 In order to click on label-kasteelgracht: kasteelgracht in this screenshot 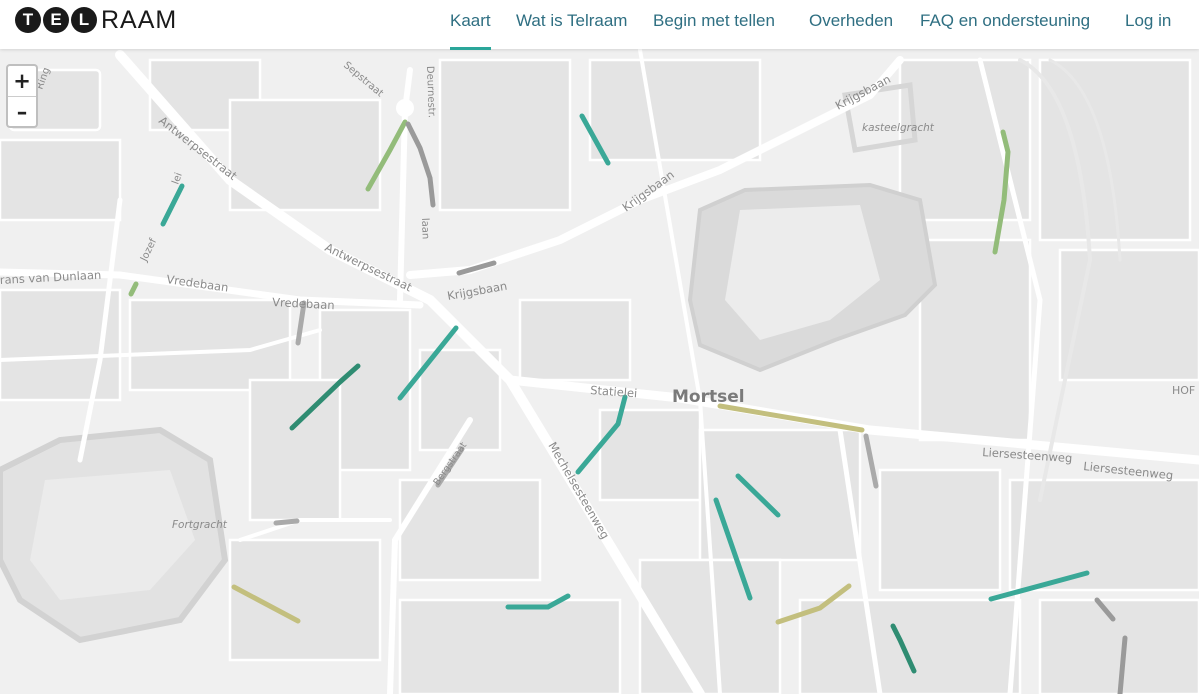, I will do `click(898, 128)`.